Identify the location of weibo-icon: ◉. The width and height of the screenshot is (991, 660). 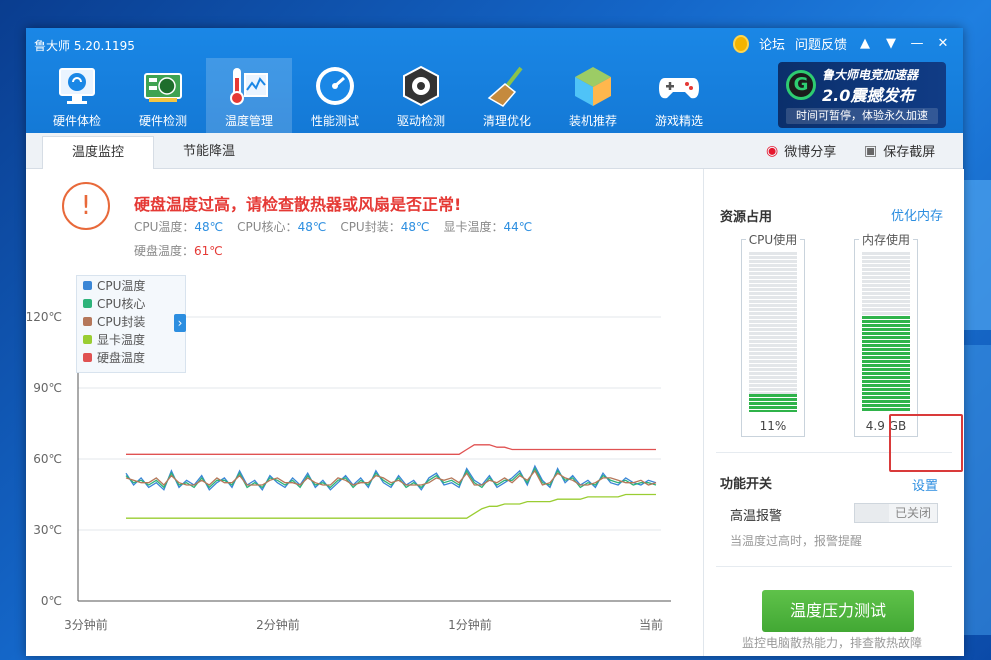
(772, 150).